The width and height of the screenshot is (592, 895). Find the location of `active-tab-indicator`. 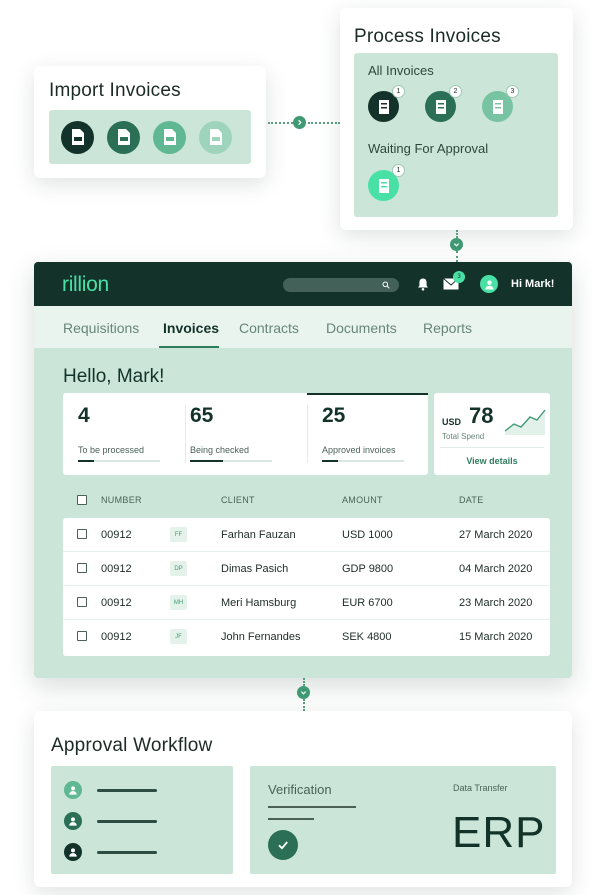

active-tab-indicator is located at coordinates (189, 347).